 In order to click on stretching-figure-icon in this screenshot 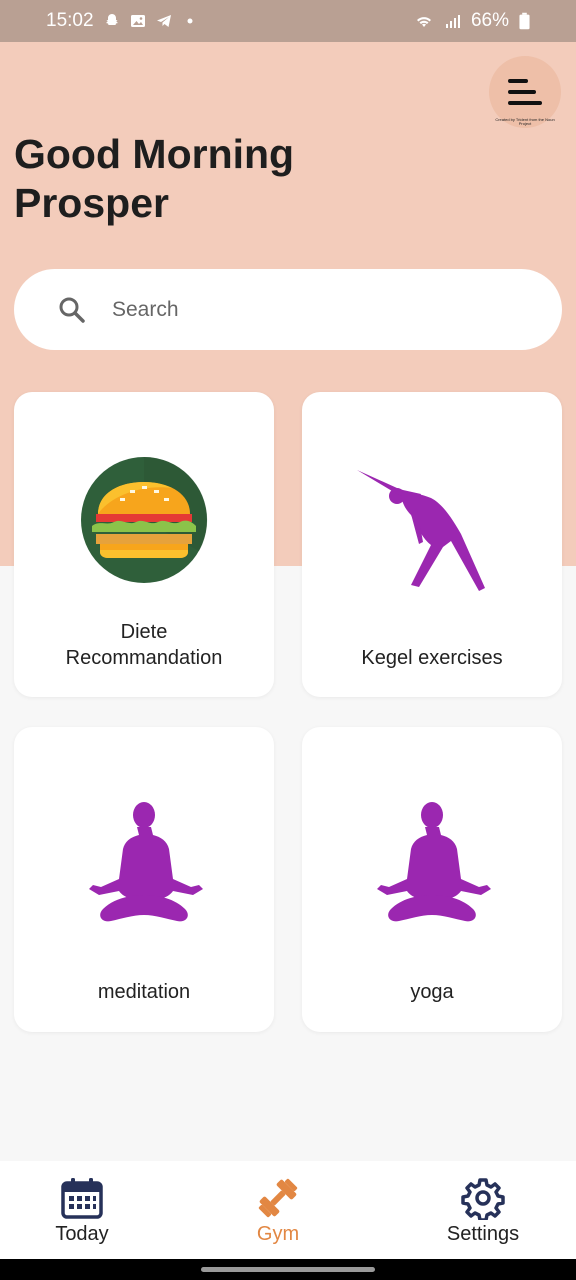, I will do `click(421, 530)`.